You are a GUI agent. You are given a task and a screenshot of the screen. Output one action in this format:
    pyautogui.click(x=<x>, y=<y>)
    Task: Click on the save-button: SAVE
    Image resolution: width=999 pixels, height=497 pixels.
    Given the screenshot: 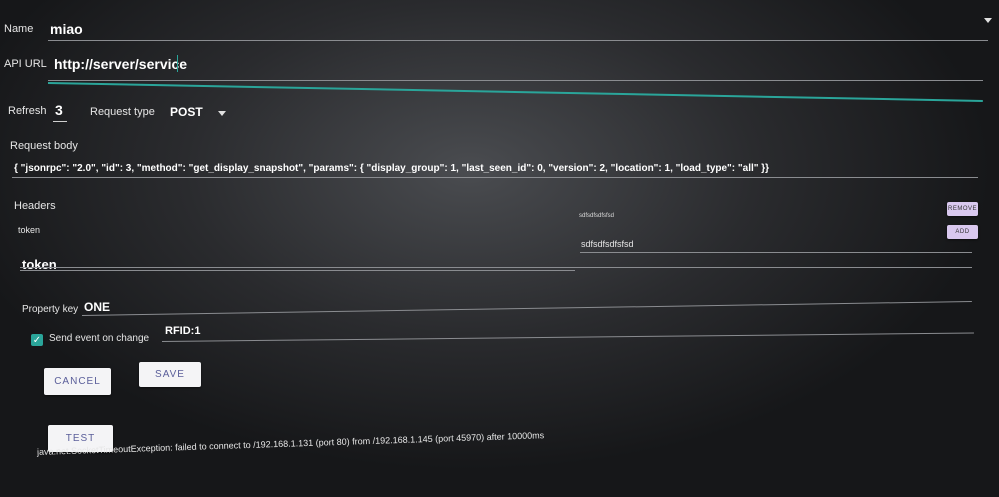 What is the action you would take?
    pyautogui.click(x=170, y=374)
    